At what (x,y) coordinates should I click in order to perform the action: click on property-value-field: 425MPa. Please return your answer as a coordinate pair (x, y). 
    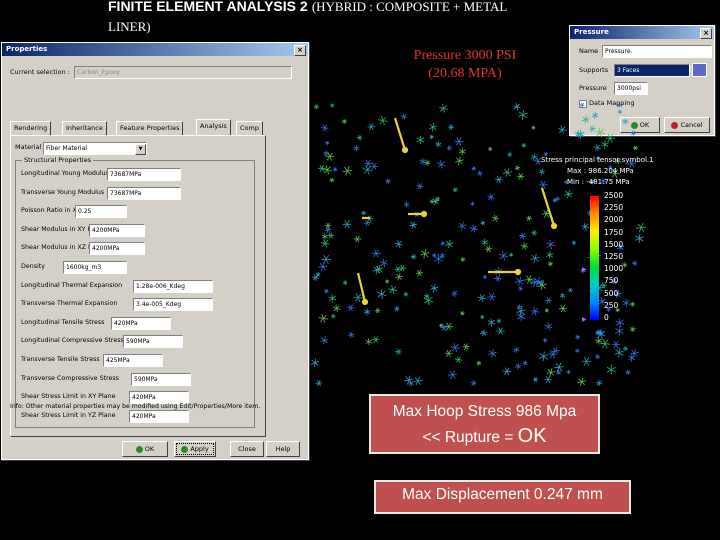
    Looking at the image, I should click on (133, 360).